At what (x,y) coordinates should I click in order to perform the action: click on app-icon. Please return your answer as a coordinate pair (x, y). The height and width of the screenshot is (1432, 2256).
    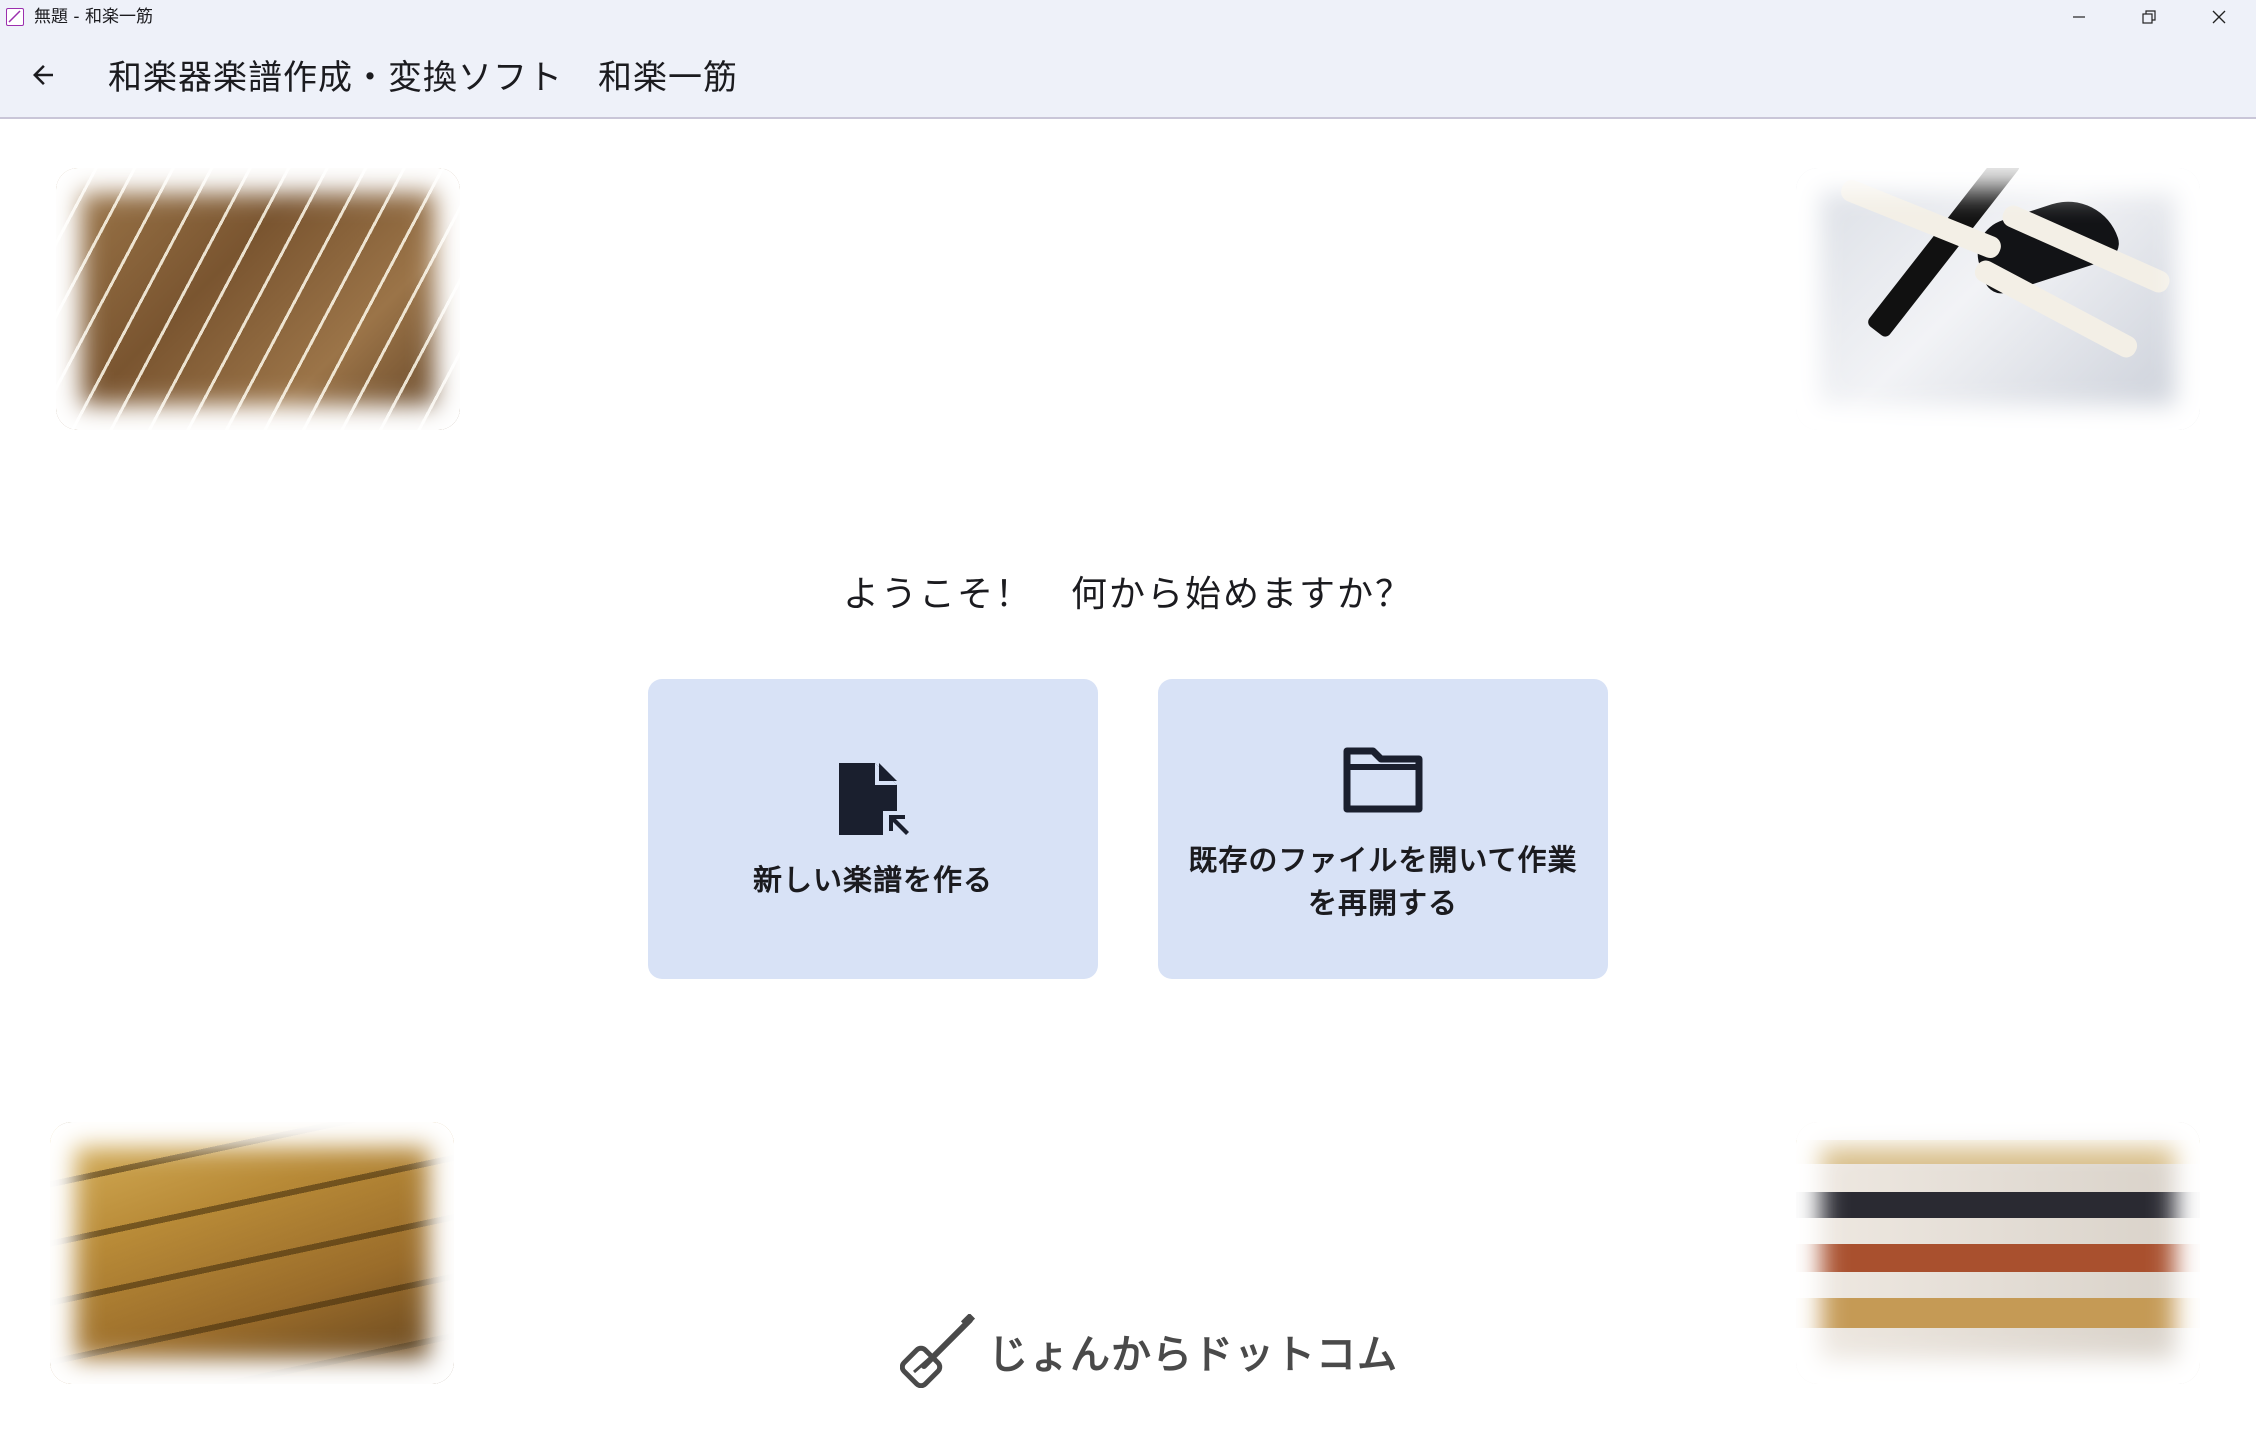
    Looking at the image, I should click on (15, 17).